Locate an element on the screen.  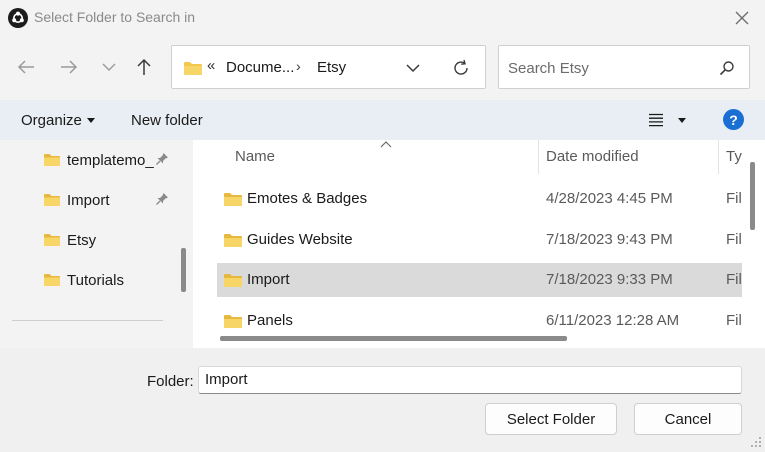
new-folder-button: New folder is located at coordinates (167, 120).